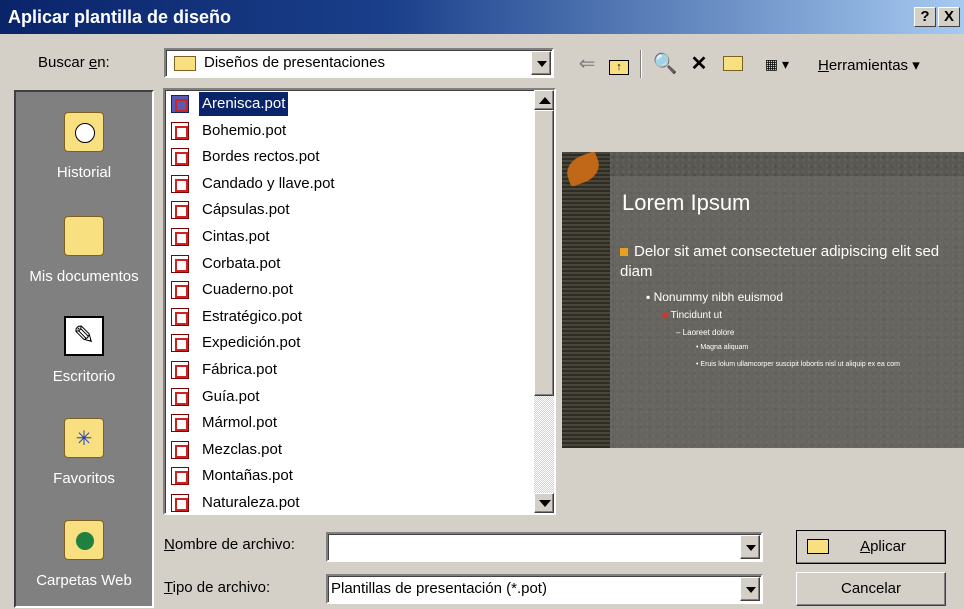  I want to click on look-in-value: Diseños de presentaciones, so click(294, 62).